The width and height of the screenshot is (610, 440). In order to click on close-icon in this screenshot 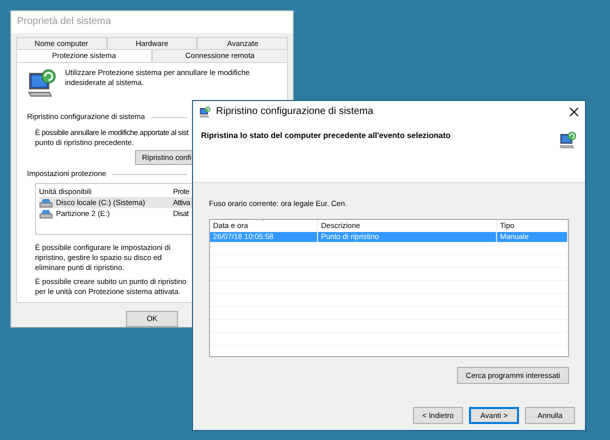, I will do `click(574, 112)`.